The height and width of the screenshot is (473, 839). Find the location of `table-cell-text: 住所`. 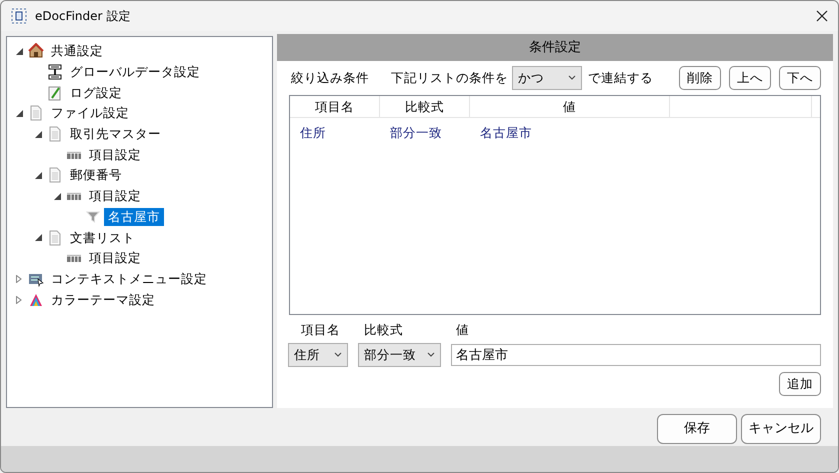

table-cell-text: 住所 is located at coordinates (313, 133).